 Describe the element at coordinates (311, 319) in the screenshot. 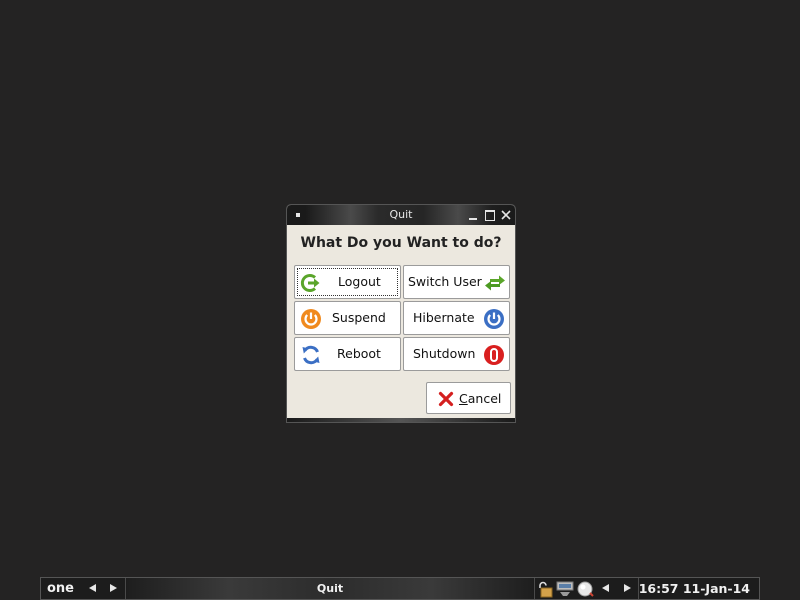

I see `suspend-icon` at that location.